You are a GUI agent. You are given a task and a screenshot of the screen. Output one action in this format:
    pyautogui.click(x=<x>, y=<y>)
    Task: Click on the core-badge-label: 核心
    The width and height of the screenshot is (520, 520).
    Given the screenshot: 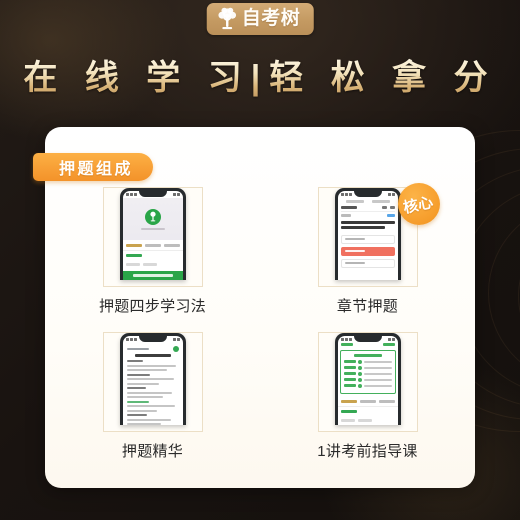 What is the action you would take?
    pyautogui.click(x=419, y=205)
    